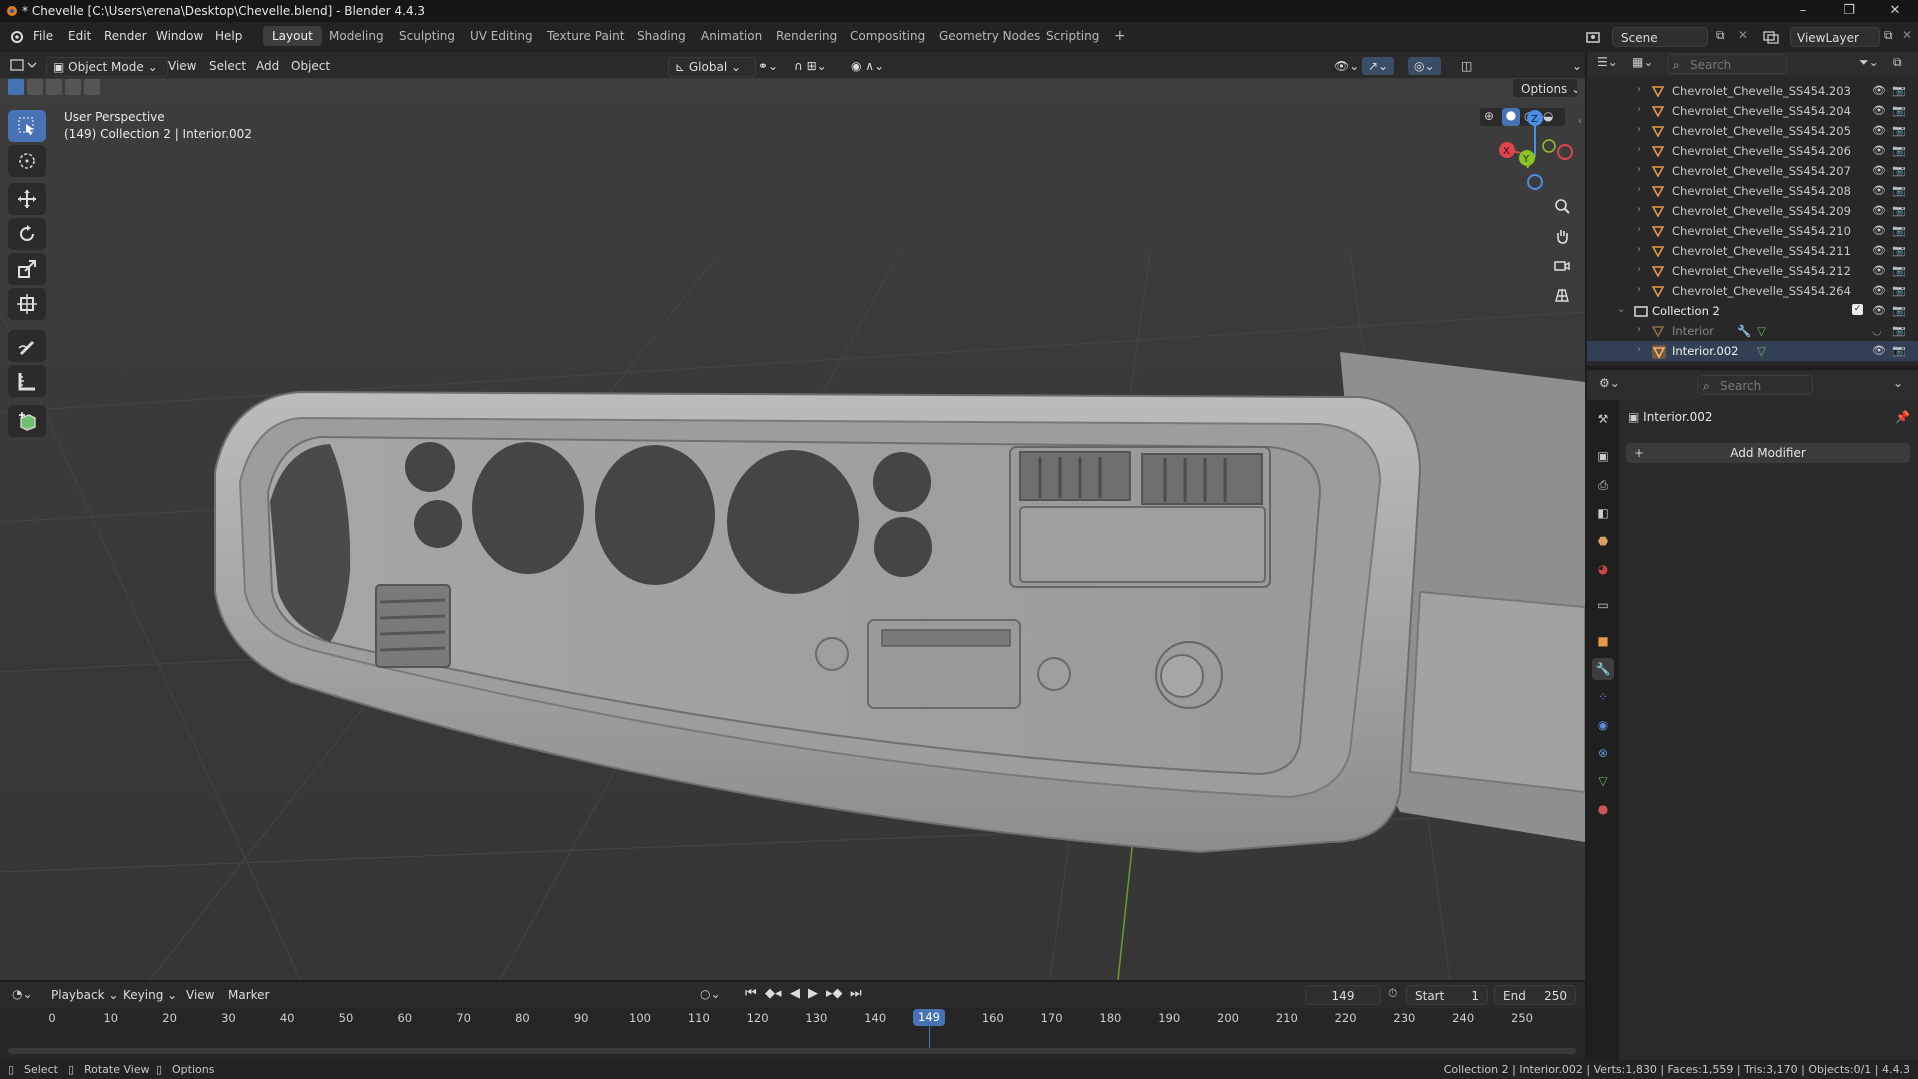 This screenshot has height=1079, width=1918. I want to click on render-tab-icon: ▣, so click(1603, 456).